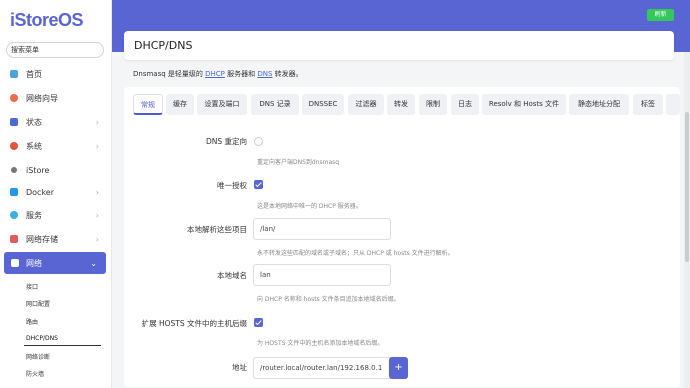 The width and height of the screenshot is (690, 388). I want to click on tab-dns-records: DNS 记录, so click(275, 104).